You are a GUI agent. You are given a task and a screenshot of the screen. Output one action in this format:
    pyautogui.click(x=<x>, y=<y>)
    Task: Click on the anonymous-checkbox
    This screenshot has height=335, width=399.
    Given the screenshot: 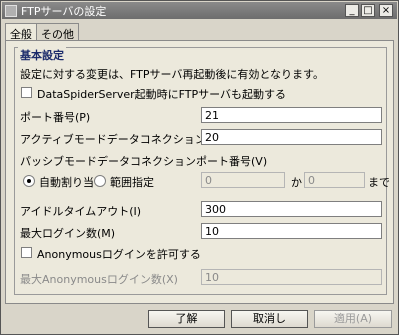 What is the action you would take?
    pyautogui.click(x=26, y=252)
    